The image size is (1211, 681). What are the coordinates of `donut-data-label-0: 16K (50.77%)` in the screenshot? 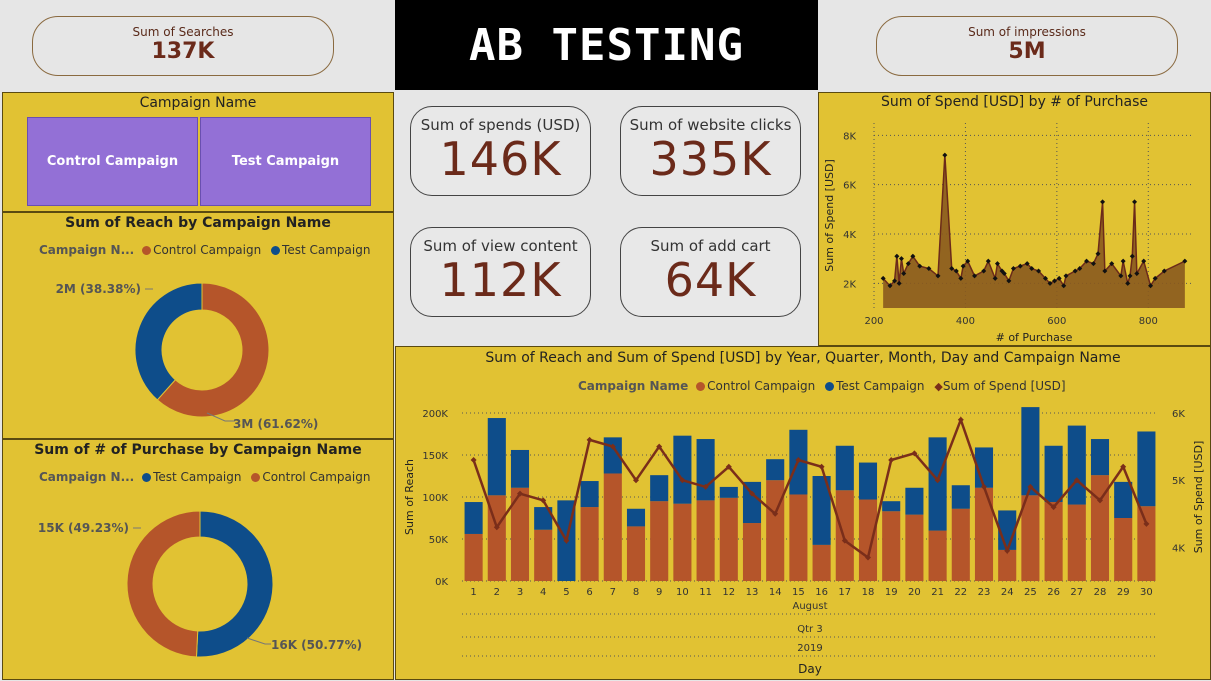 It's located at (316, 645).